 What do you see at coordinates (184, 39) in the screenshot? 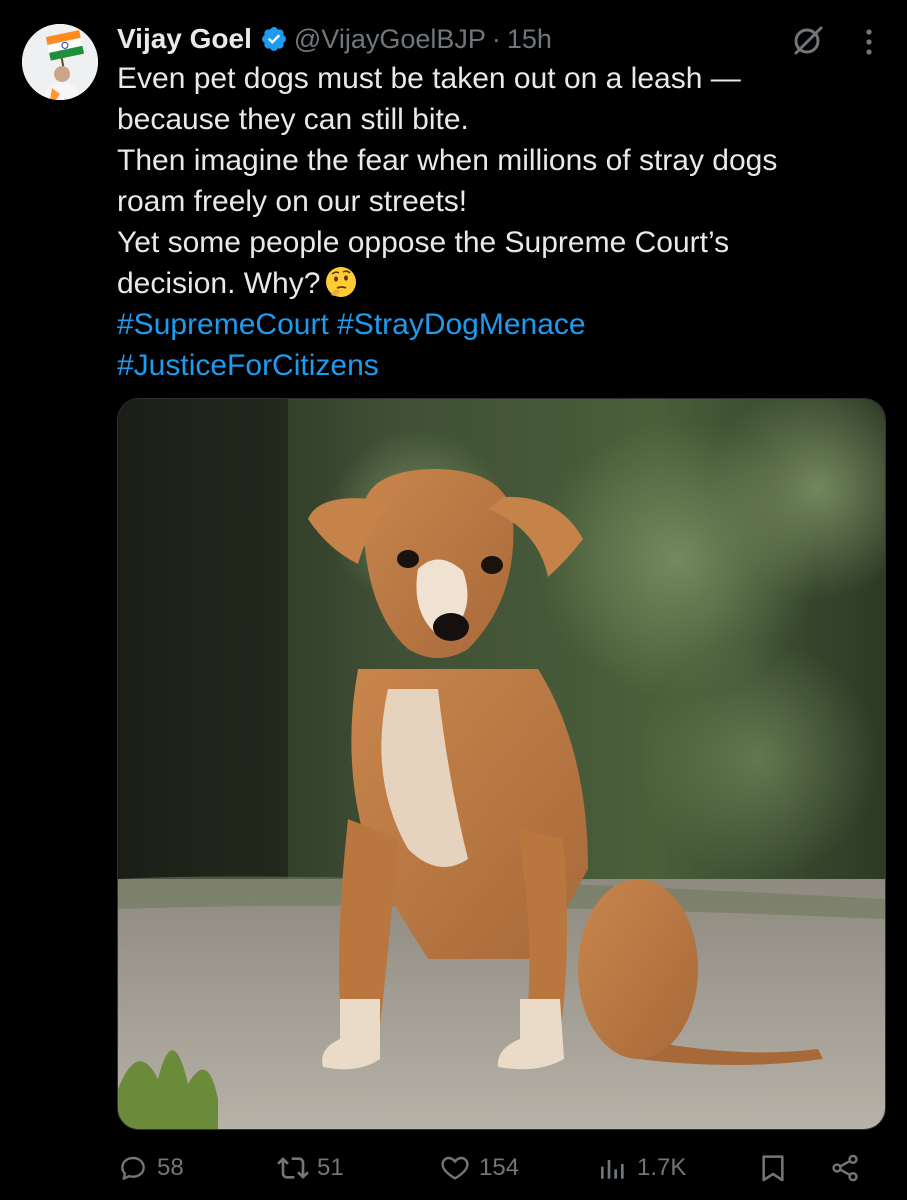
I see `author-name: Vijay Goel` at bounding box center [184, 39].